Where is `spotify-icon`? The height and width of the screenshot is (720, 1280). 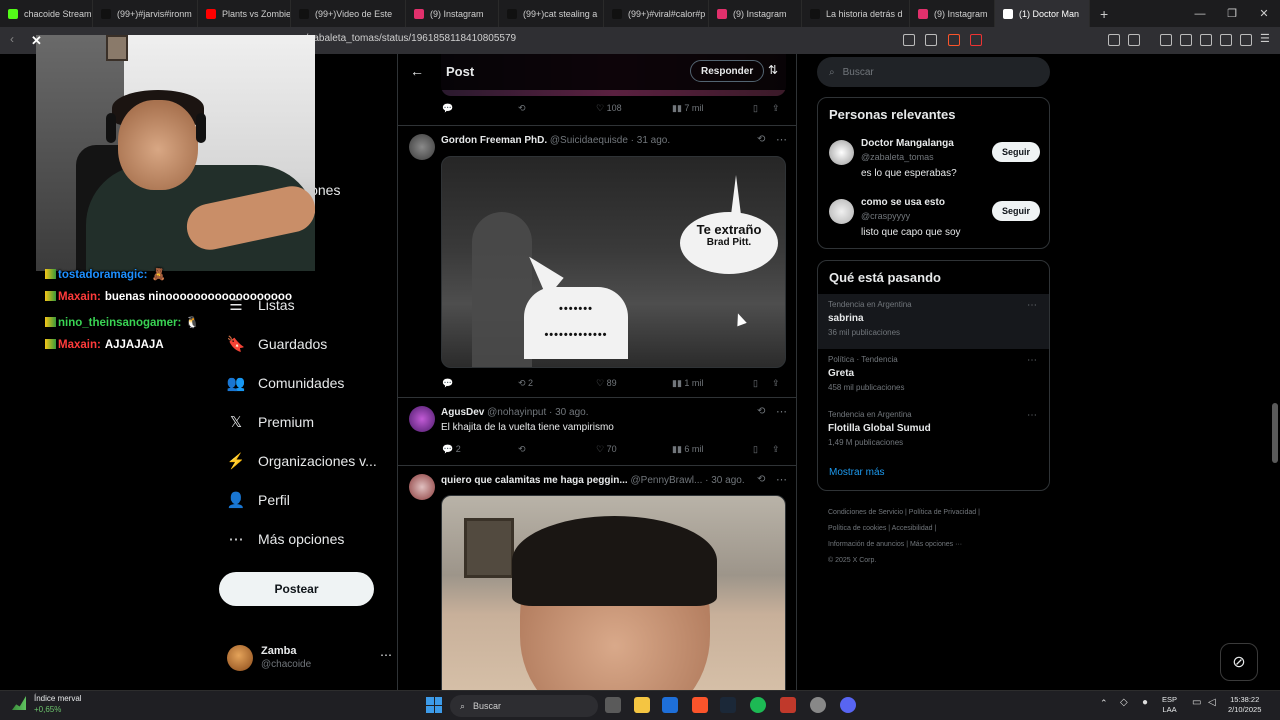
spotify-icon is located at coordinates (758, 705).